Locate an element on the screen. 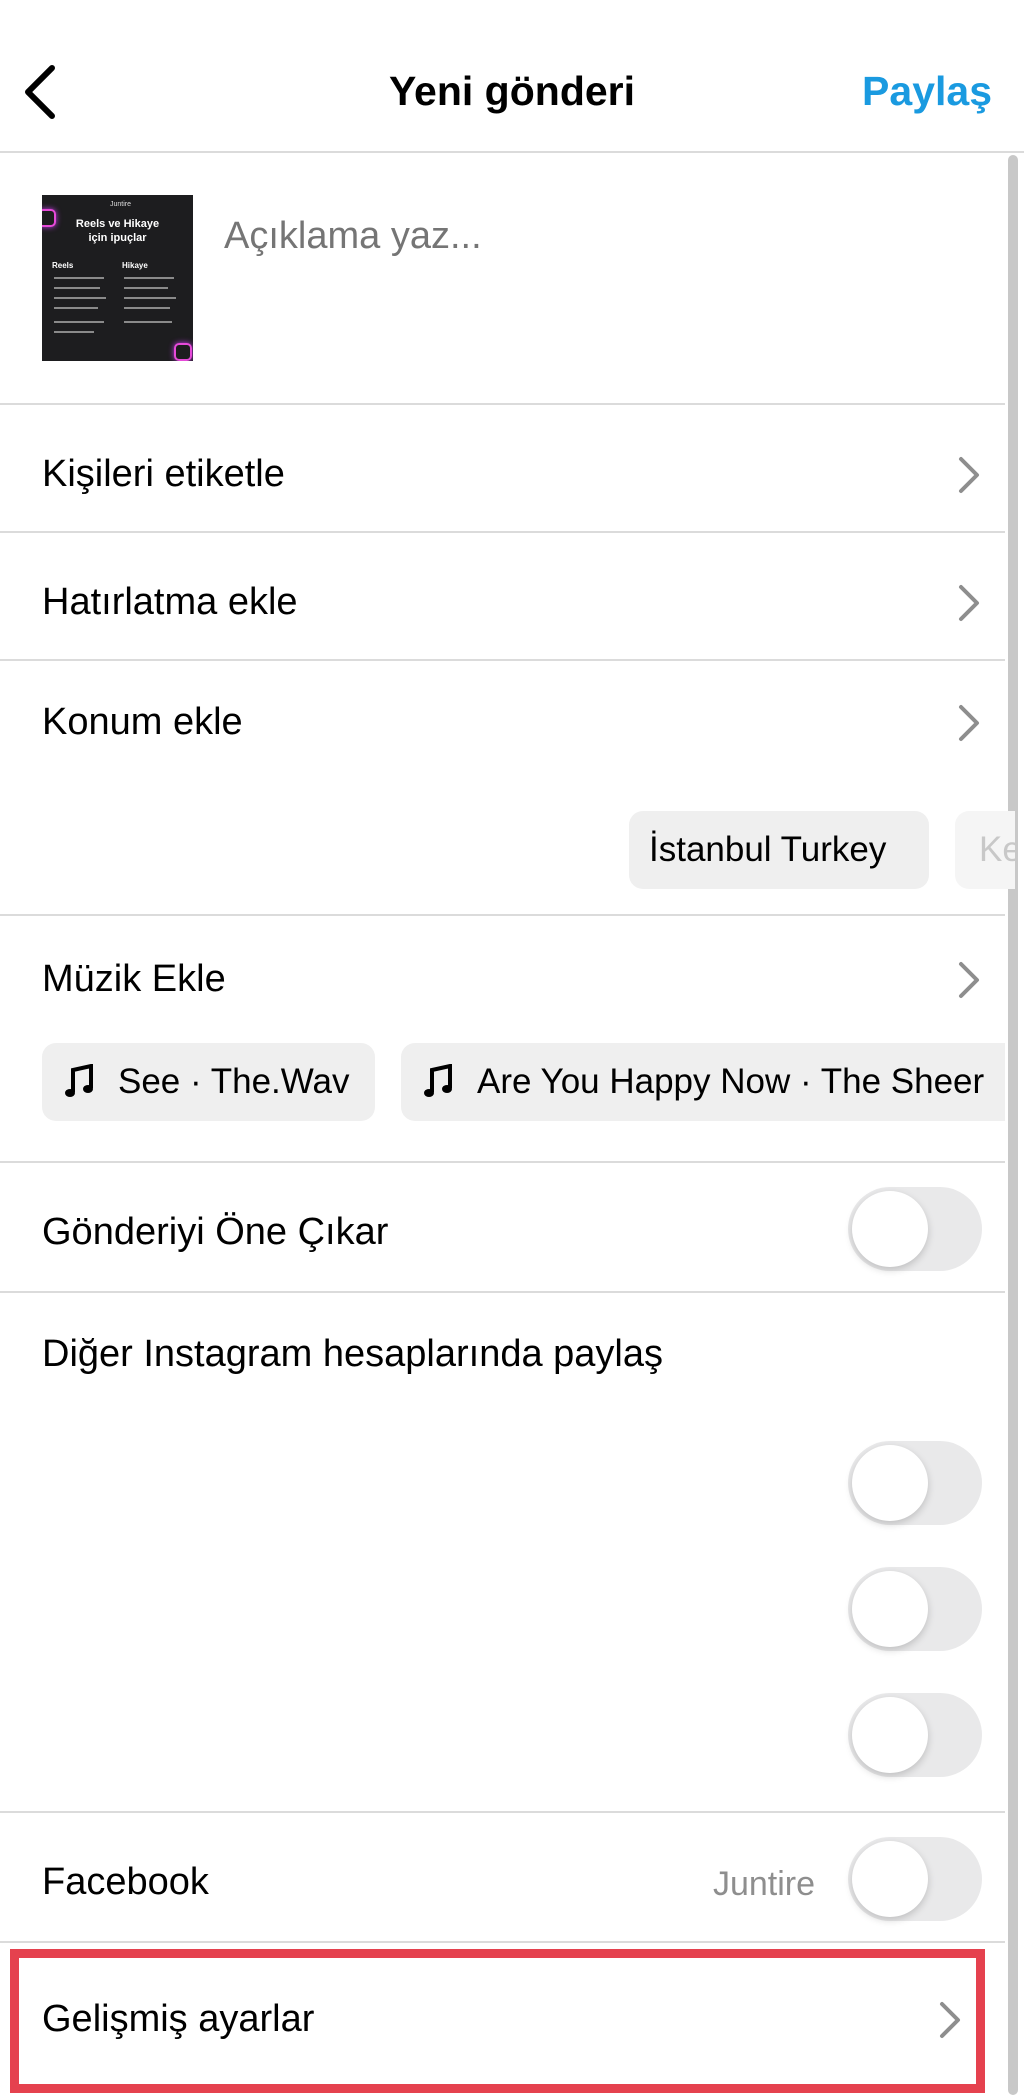 This screenshot has width=1024, height=2098. feature-post-toggle is located at coordinates (915, 1229).